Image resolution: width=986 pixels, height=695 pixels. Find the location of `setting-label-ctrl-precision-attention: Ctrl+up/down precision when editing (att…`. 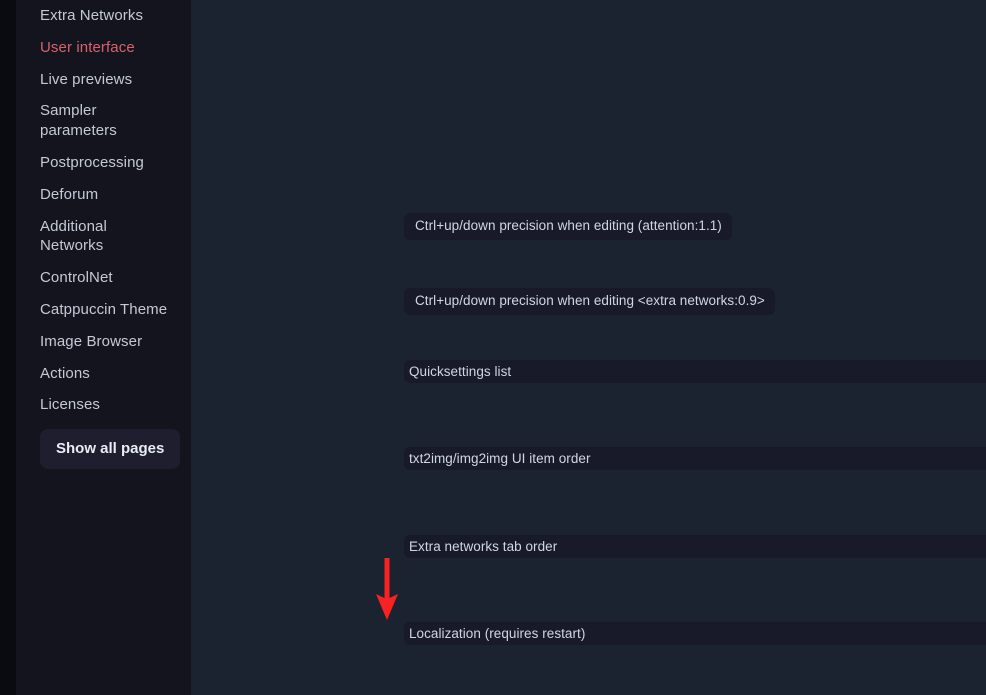

setting-label-ctrl-precision-attention: Ctrl+up/down precision when editing (att… is located at coordinates (568, 226).